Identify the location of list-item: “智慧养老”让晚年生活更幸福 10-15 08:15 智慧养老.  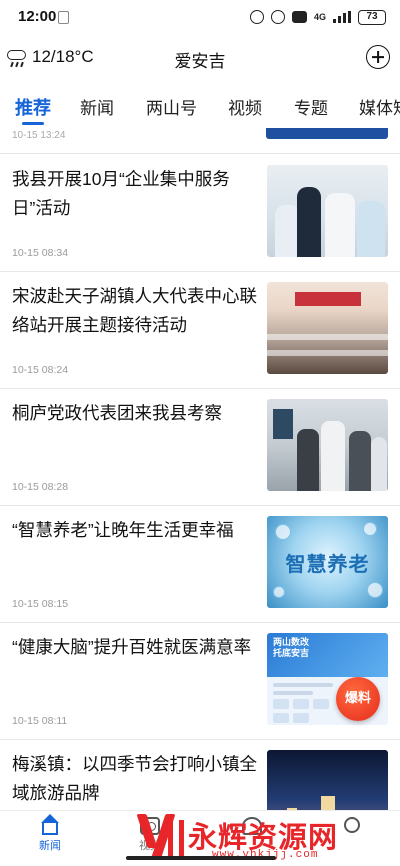
(200, 564).